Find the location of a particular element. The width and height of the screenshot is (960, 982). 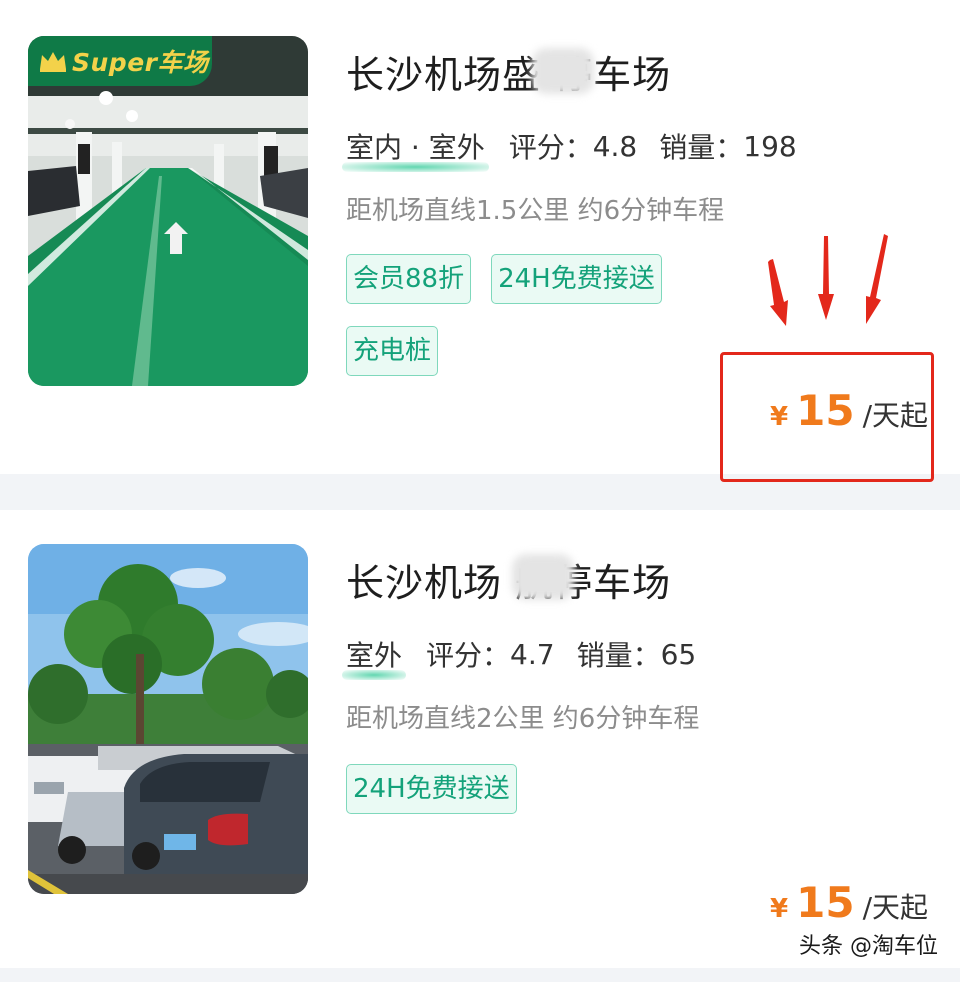

parking-photo-indoor: Super车场 is located at coordinates (168, 211).